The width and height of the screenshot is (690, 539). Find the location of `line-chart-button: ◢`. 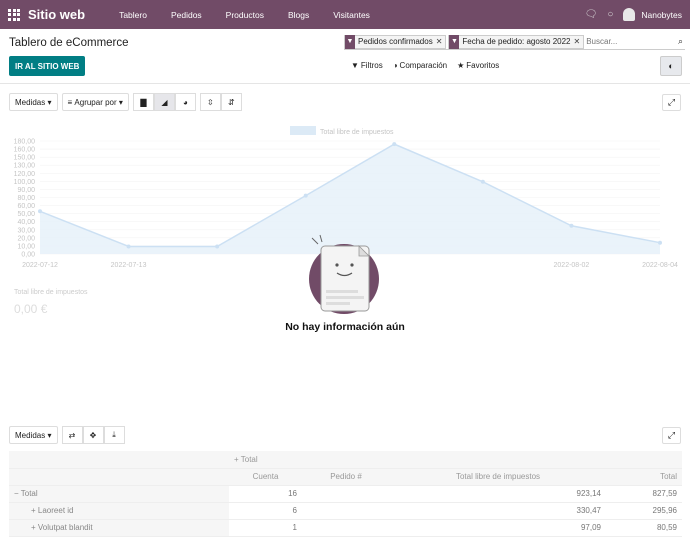

line-chart-button: ◢ is located at coordinates (164, 102).